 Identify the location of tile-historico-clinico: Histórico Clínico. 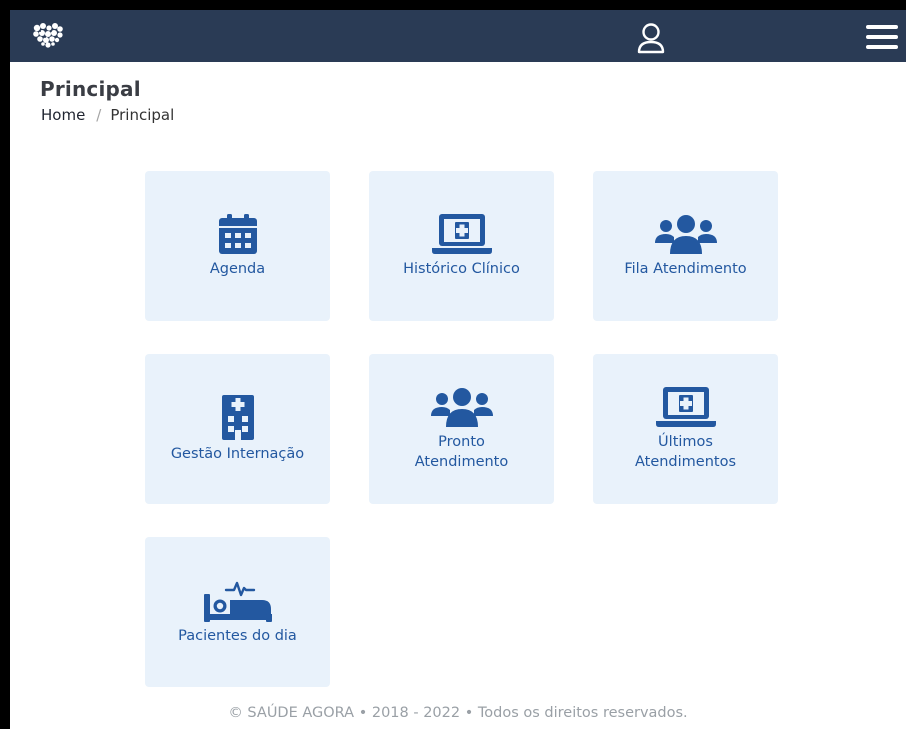
(461, 246).